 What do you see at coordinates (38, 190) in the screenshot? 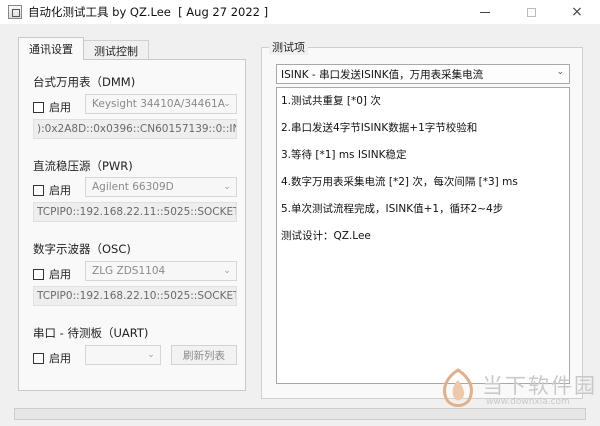
I see `pwr-checkbox-box` at bounding box center [38, 190].